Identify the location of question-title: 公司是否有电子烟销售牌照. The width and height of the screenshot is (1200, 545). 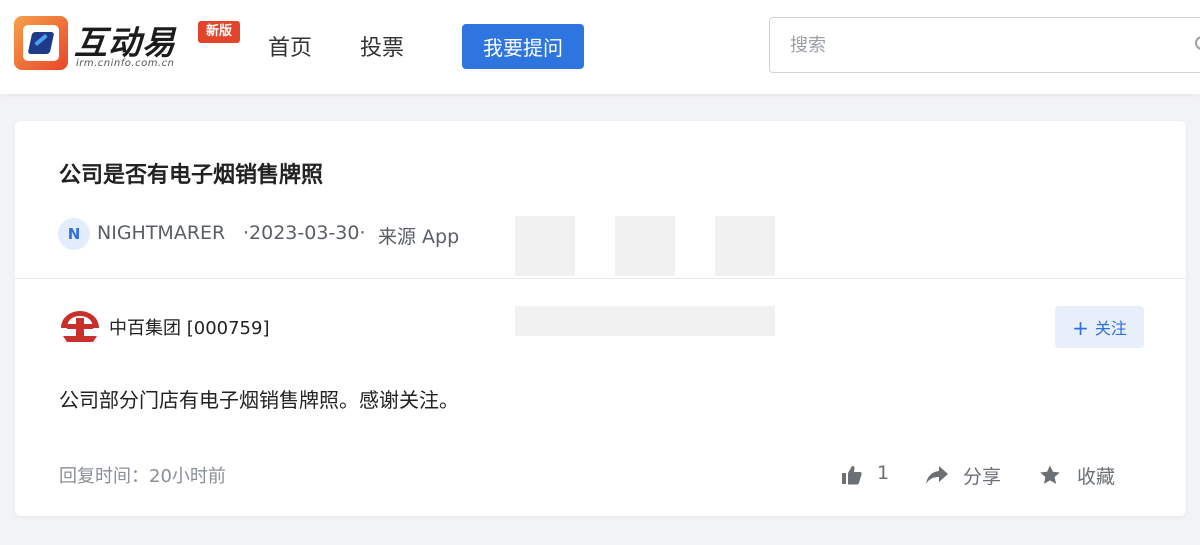
(191, 175).